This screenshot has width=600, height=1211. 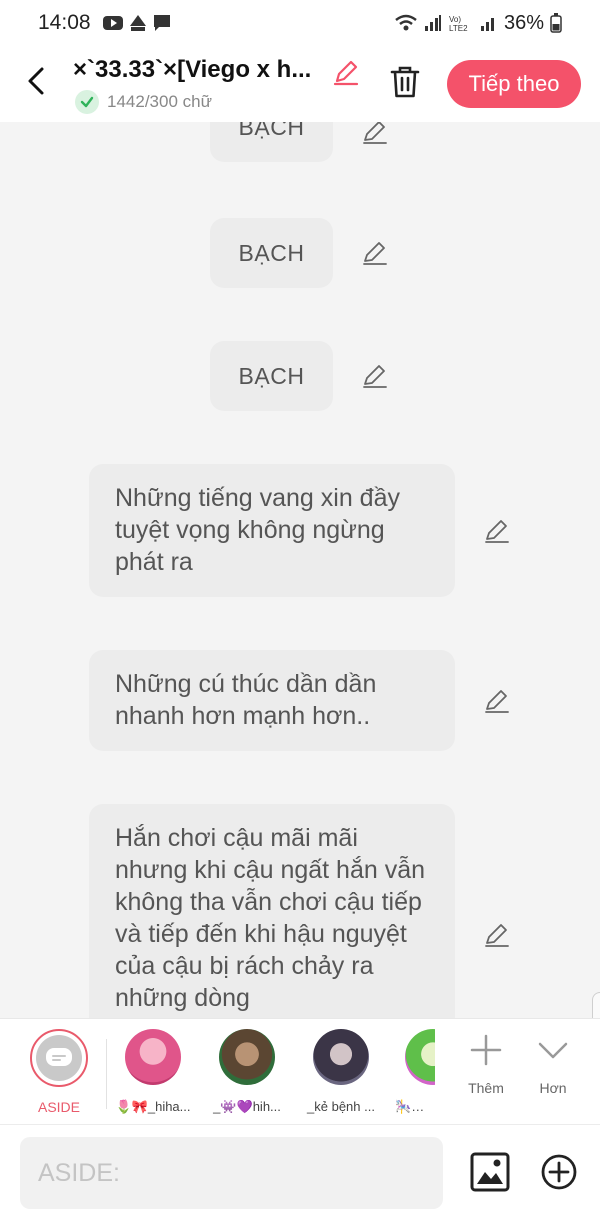 What do you see at coordinates (405, 82) in the screenshot?
I see `trash-icon` at bounding box center [405, 82].